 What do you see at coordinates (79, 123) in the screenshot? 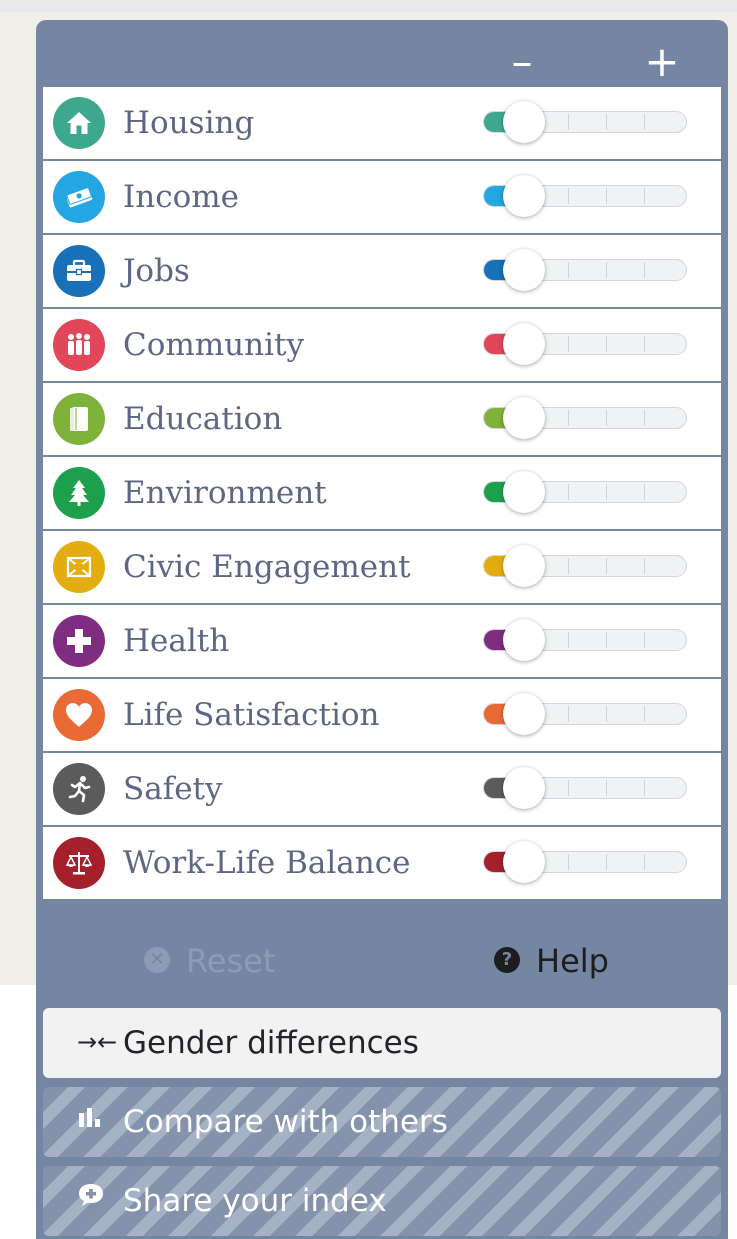
I see `house-icon` at bounding box center [79, 123].